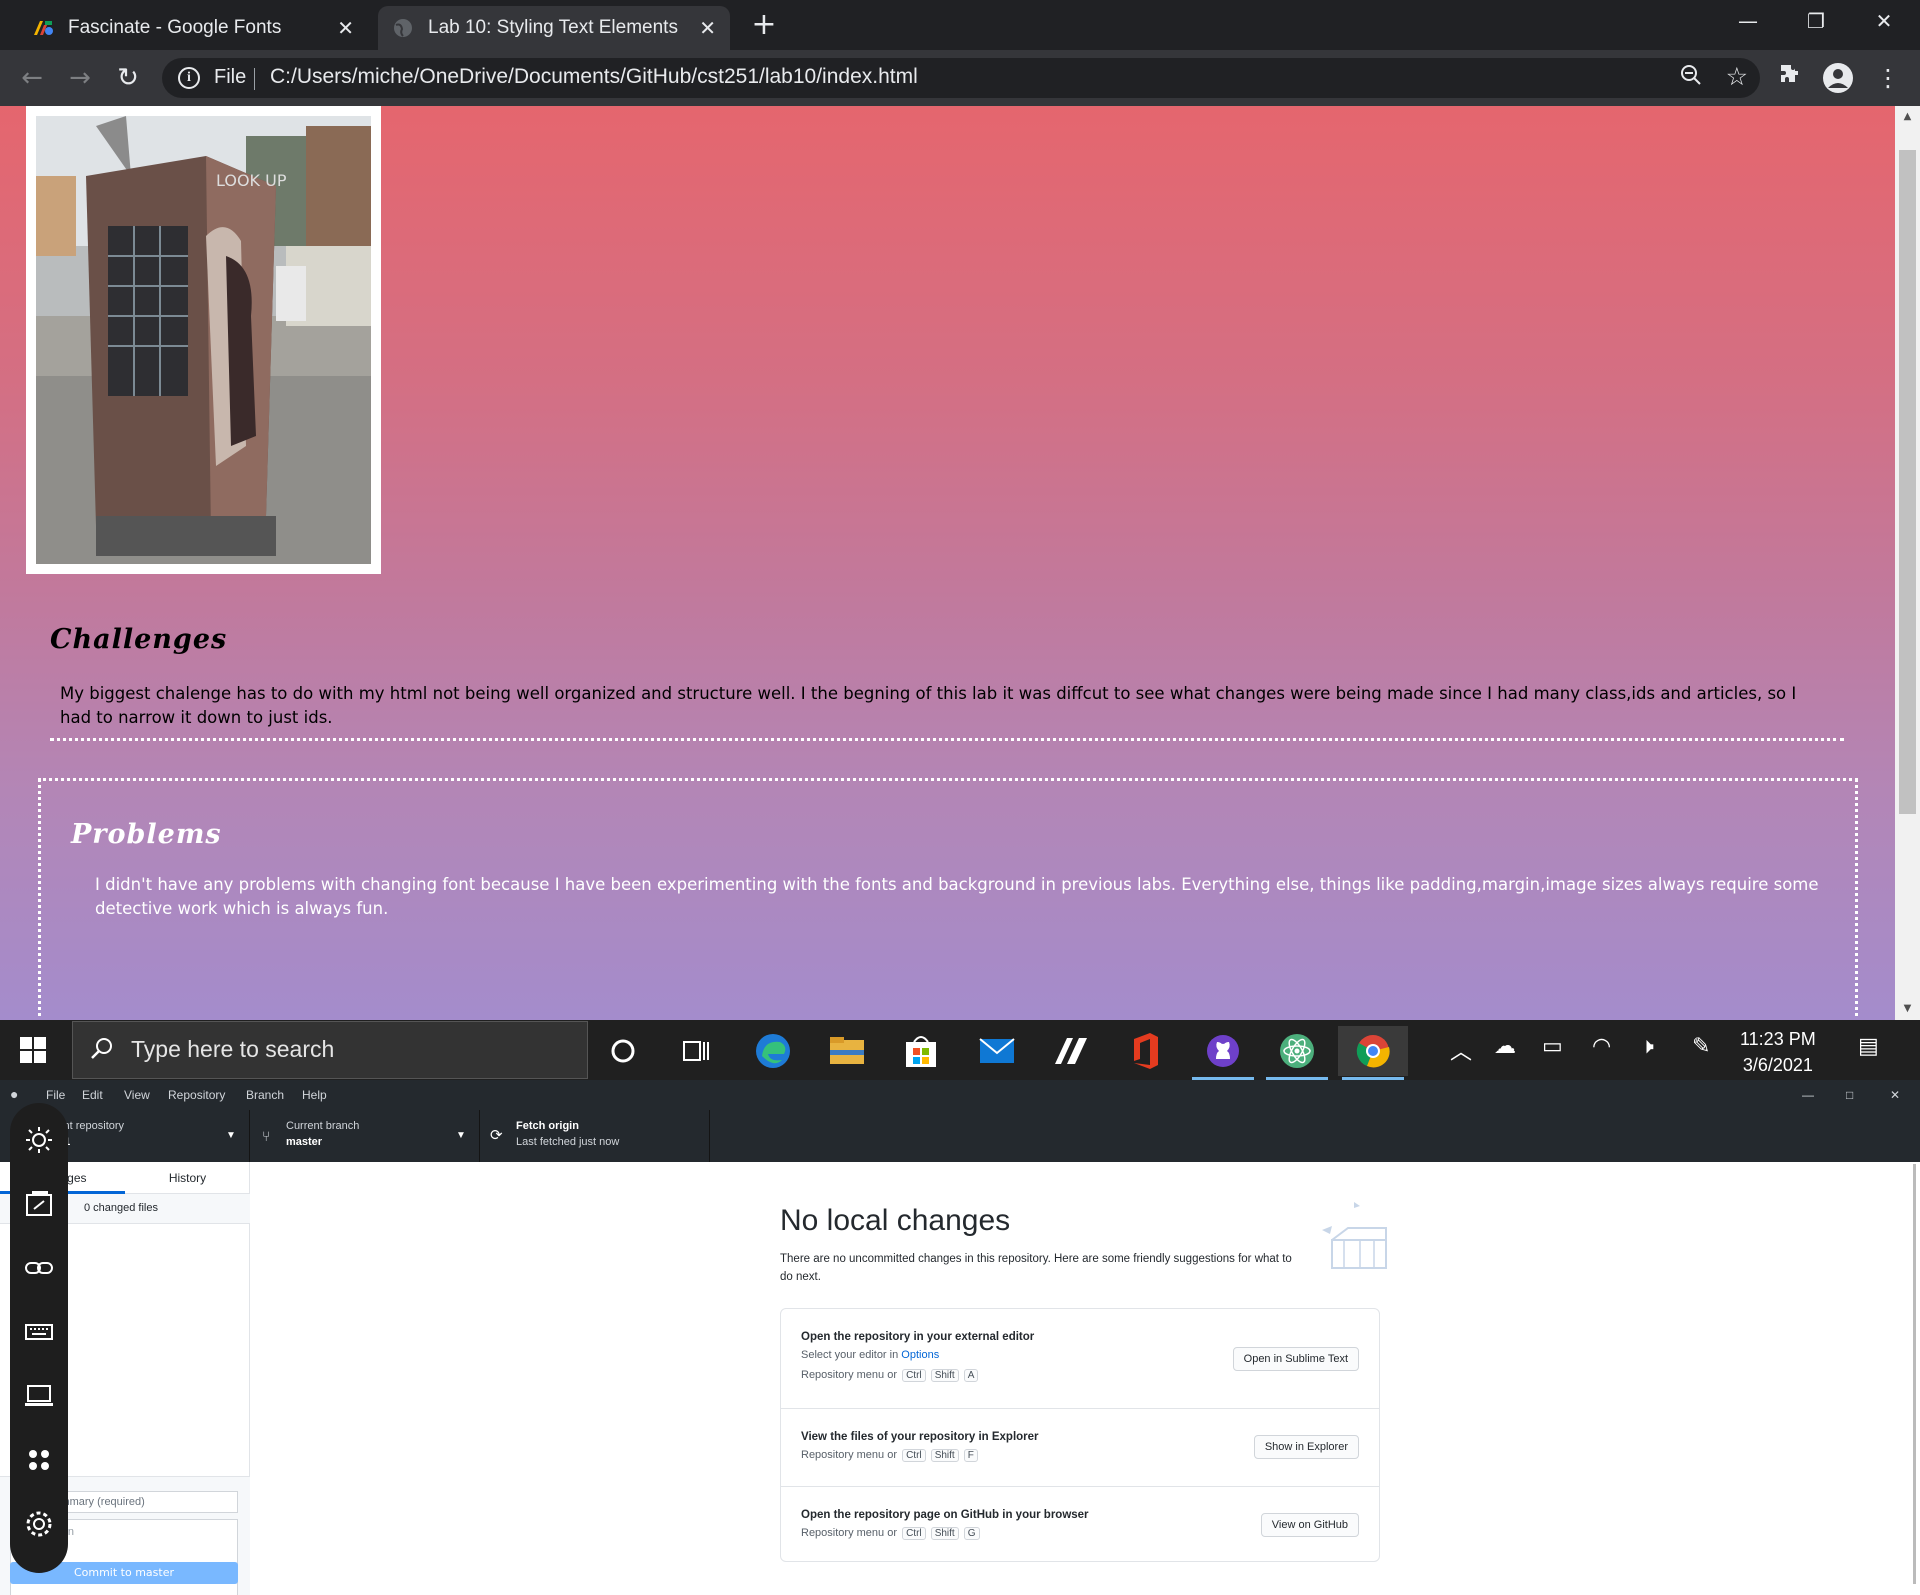 This screenshot has width=1920, height=1595. Describe the element at coordinates (265, 1095) in the screenshot. I see `menu-branch: Branch` at that location.